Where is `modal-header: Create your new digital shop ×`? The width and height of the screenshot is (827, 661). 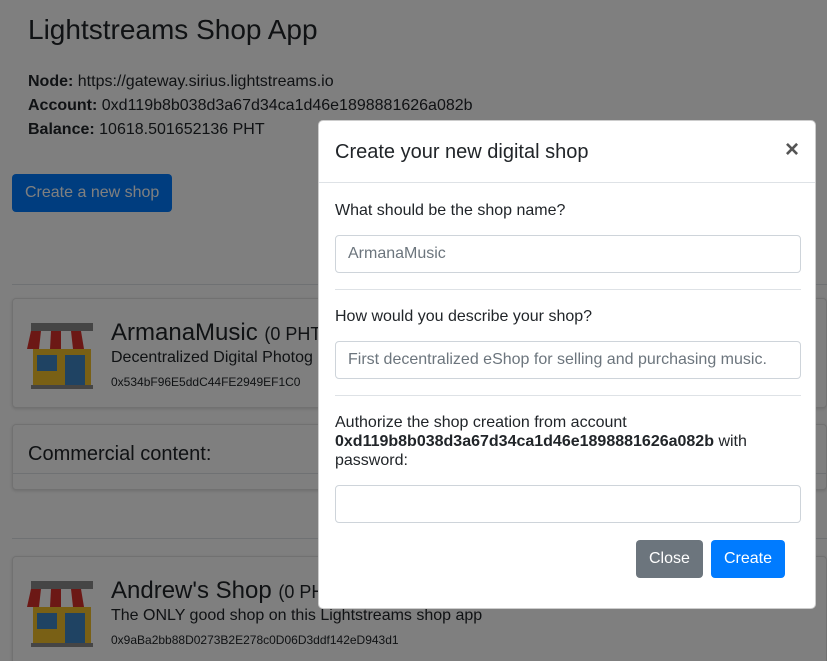 modal-header: Create your new digital shop × is located at coordinates (567, 152).